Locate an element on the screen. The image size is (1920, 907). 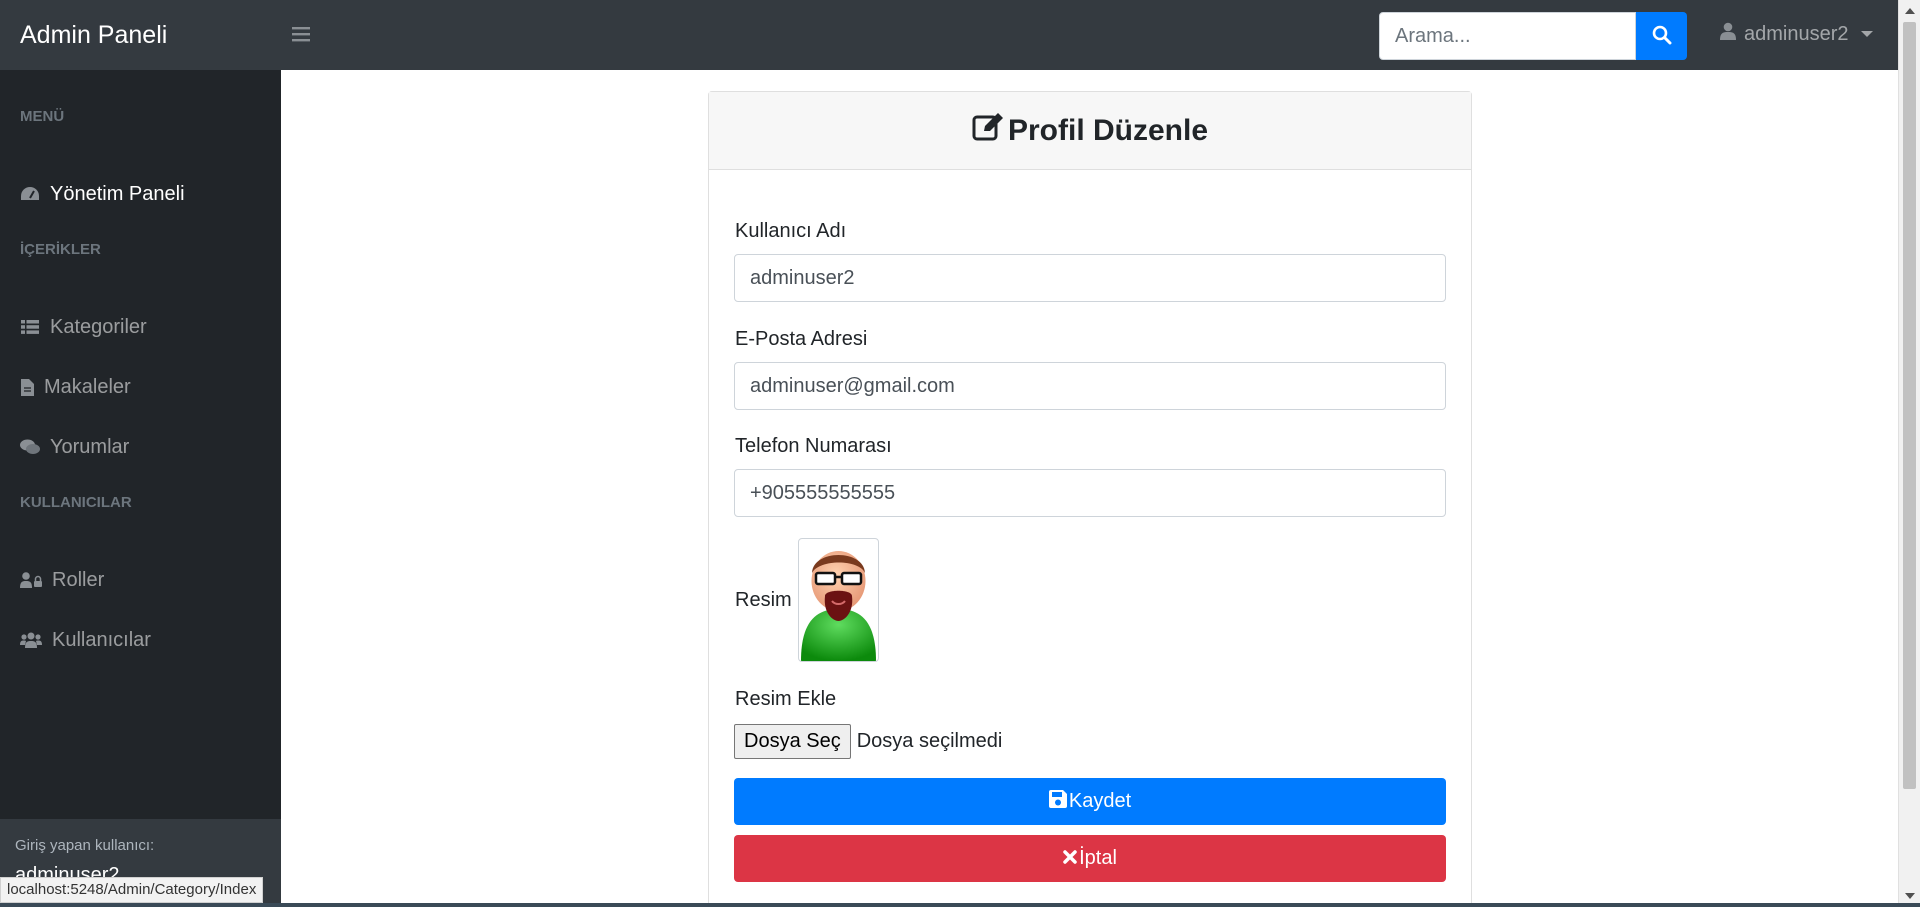
sidebar-item-label: Yönetim Paneli is located at coordinates (117, 193).